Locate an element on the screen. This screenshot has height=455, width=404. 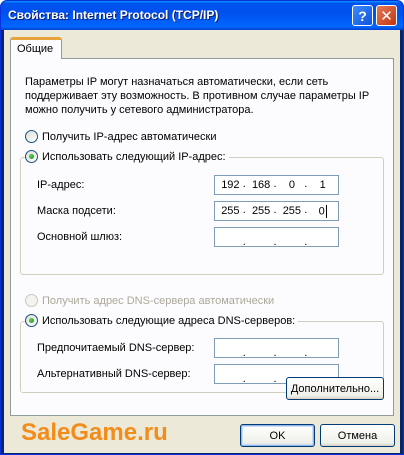
subnet-mask-octet-1: 255 is located at coordinates (230, 211).